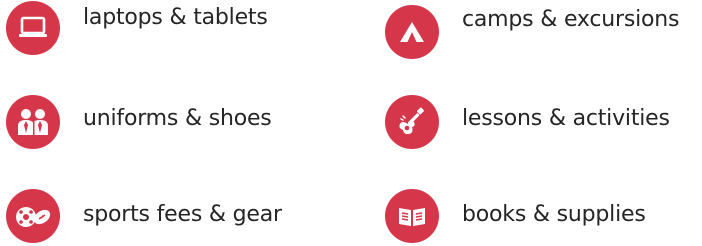 This screenshot has width=702, height=246. What do you see at coordinates (182, 214) in the screenshot?
I see `category-label: sports fees & gear` at bounding box center [182, 214].